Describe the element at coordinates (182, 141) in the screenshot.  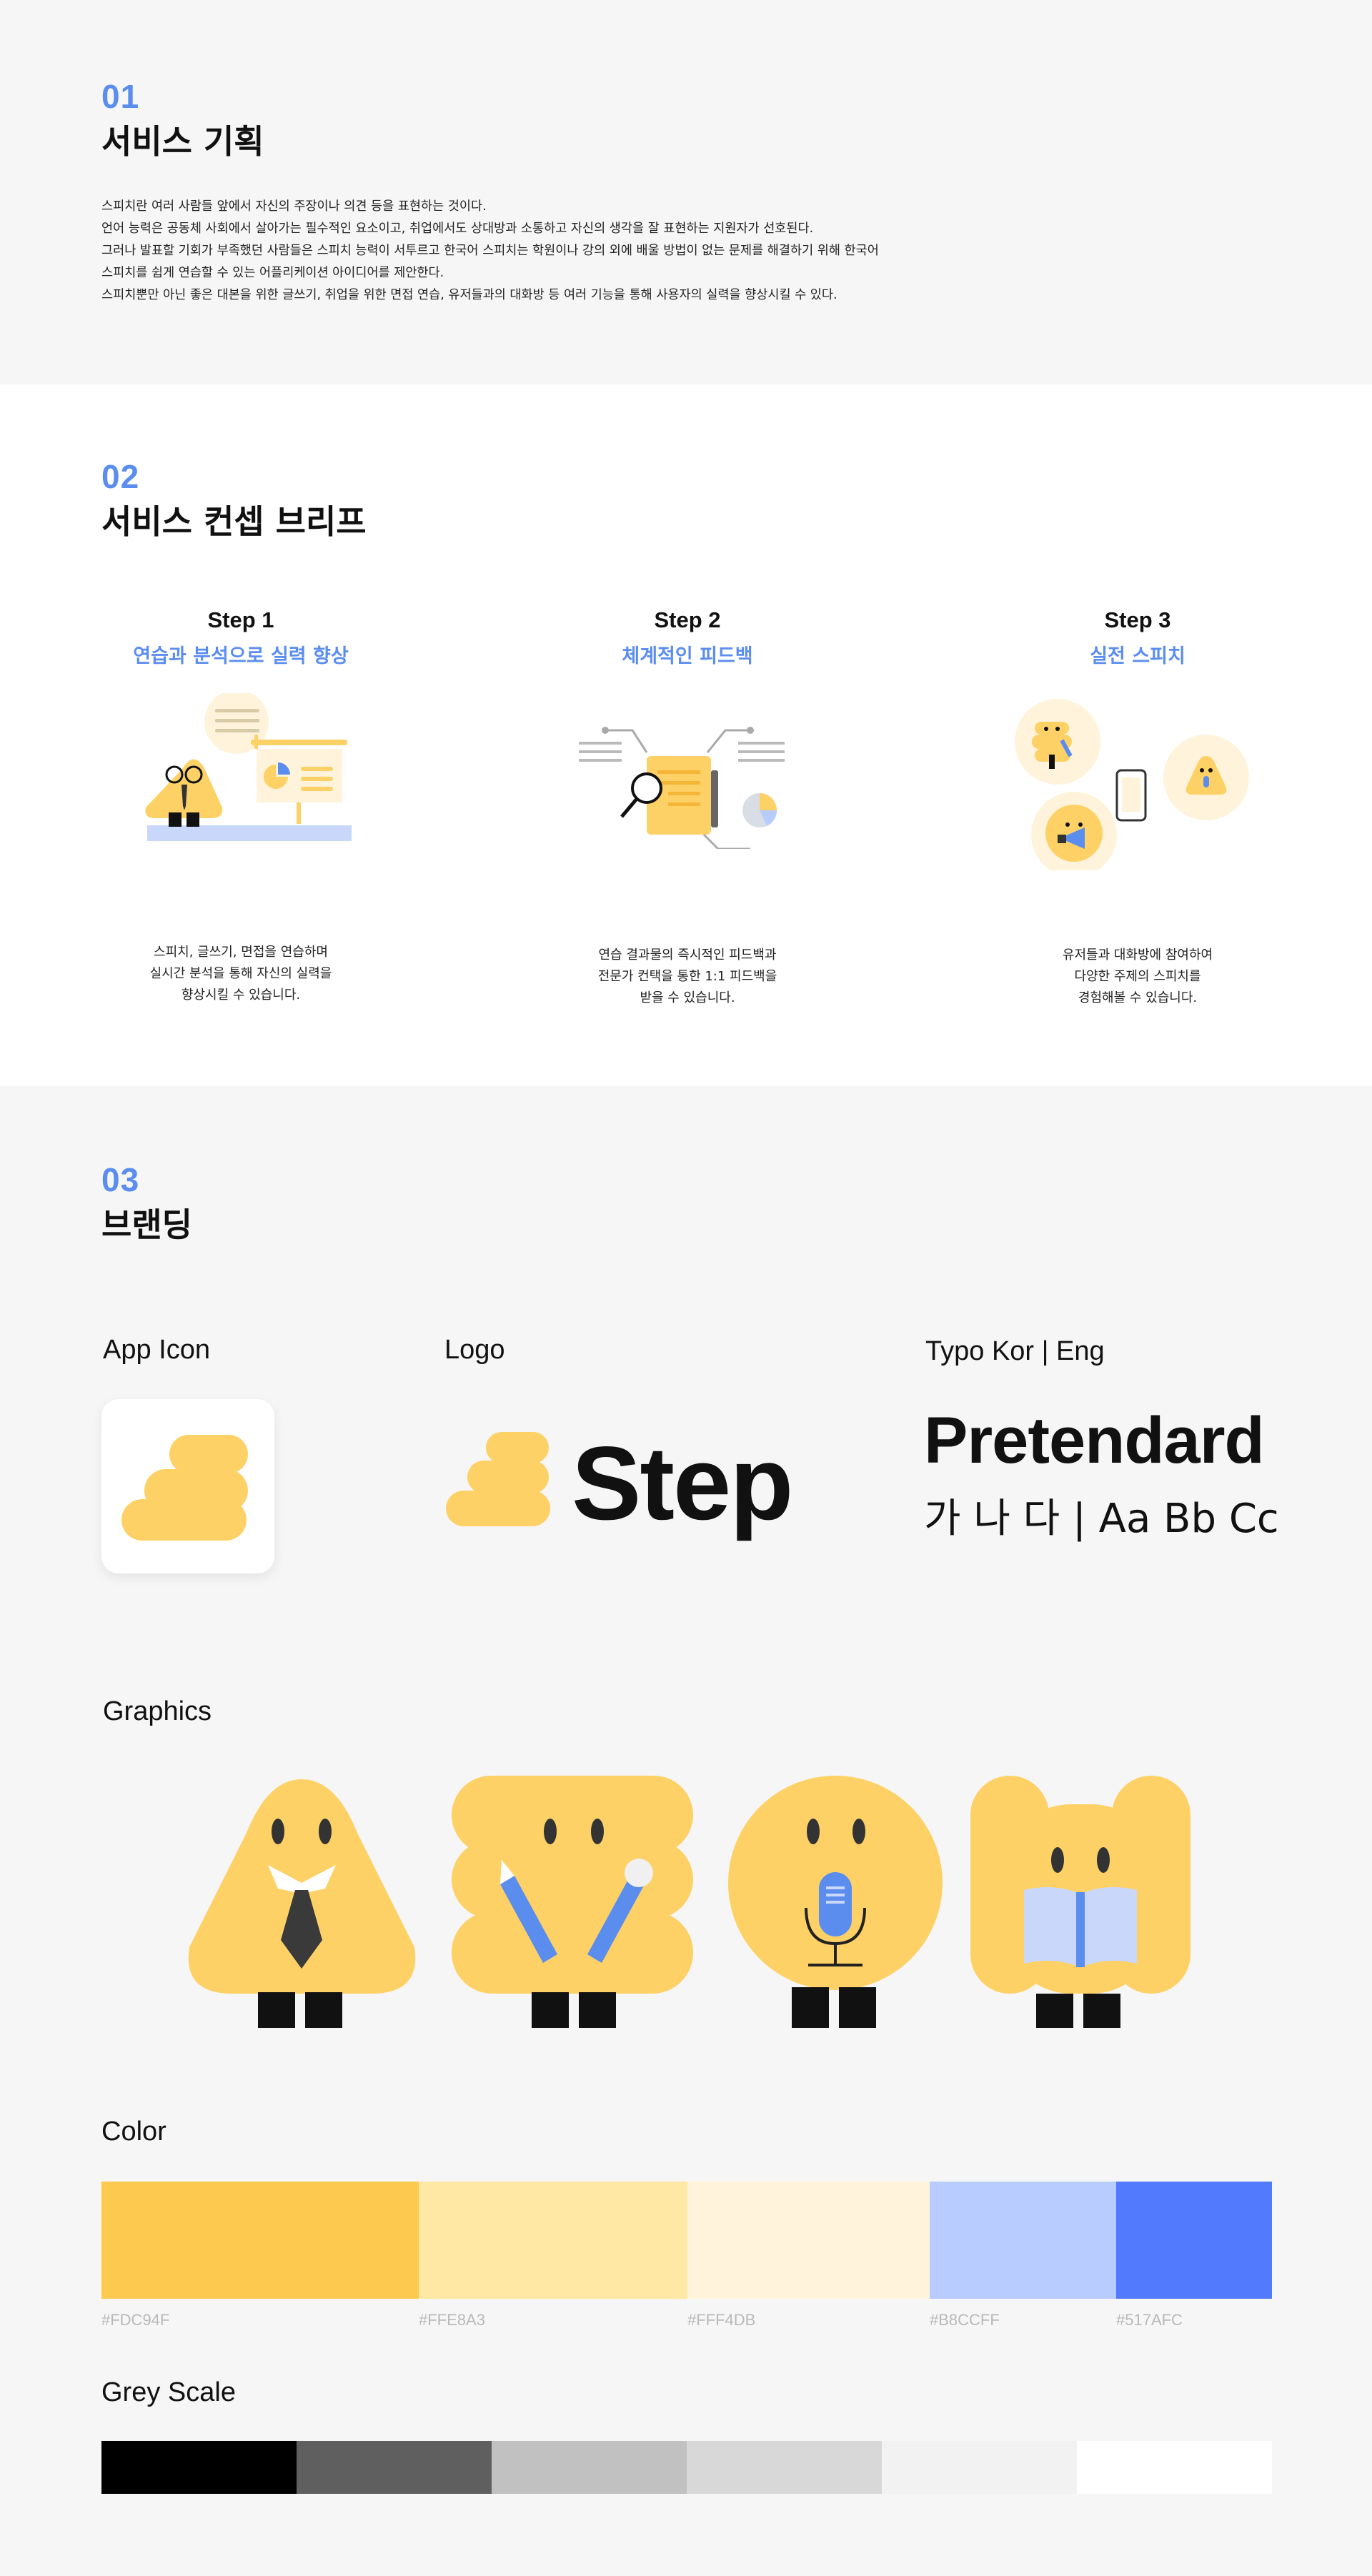
I see `section-title: 서비스 기획` at that location.